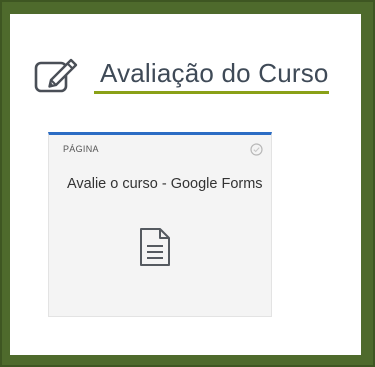 Image resolution: width=375 pixels, height=367 pixels. Describe the element at coordinates (155, 247) in the screenshot. I see `document-icon` at that location.